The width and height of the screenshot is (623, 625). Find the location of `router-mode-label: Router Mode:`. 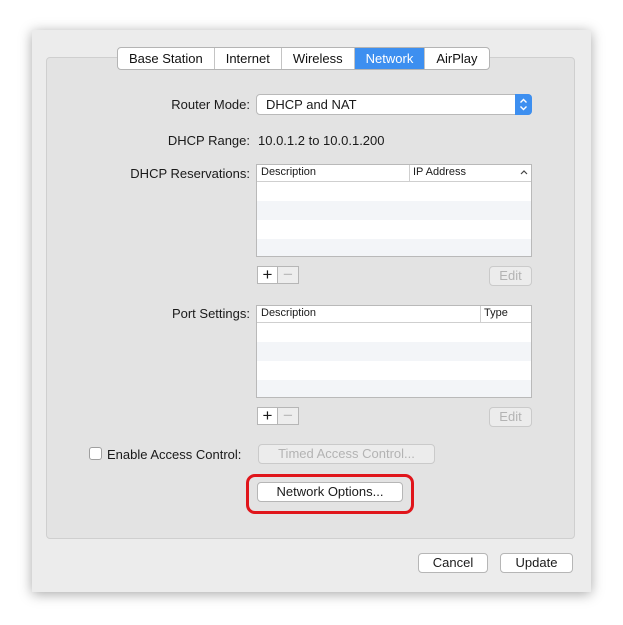

router-mode-label: Router Mode: is located at coordinates (210, 104).